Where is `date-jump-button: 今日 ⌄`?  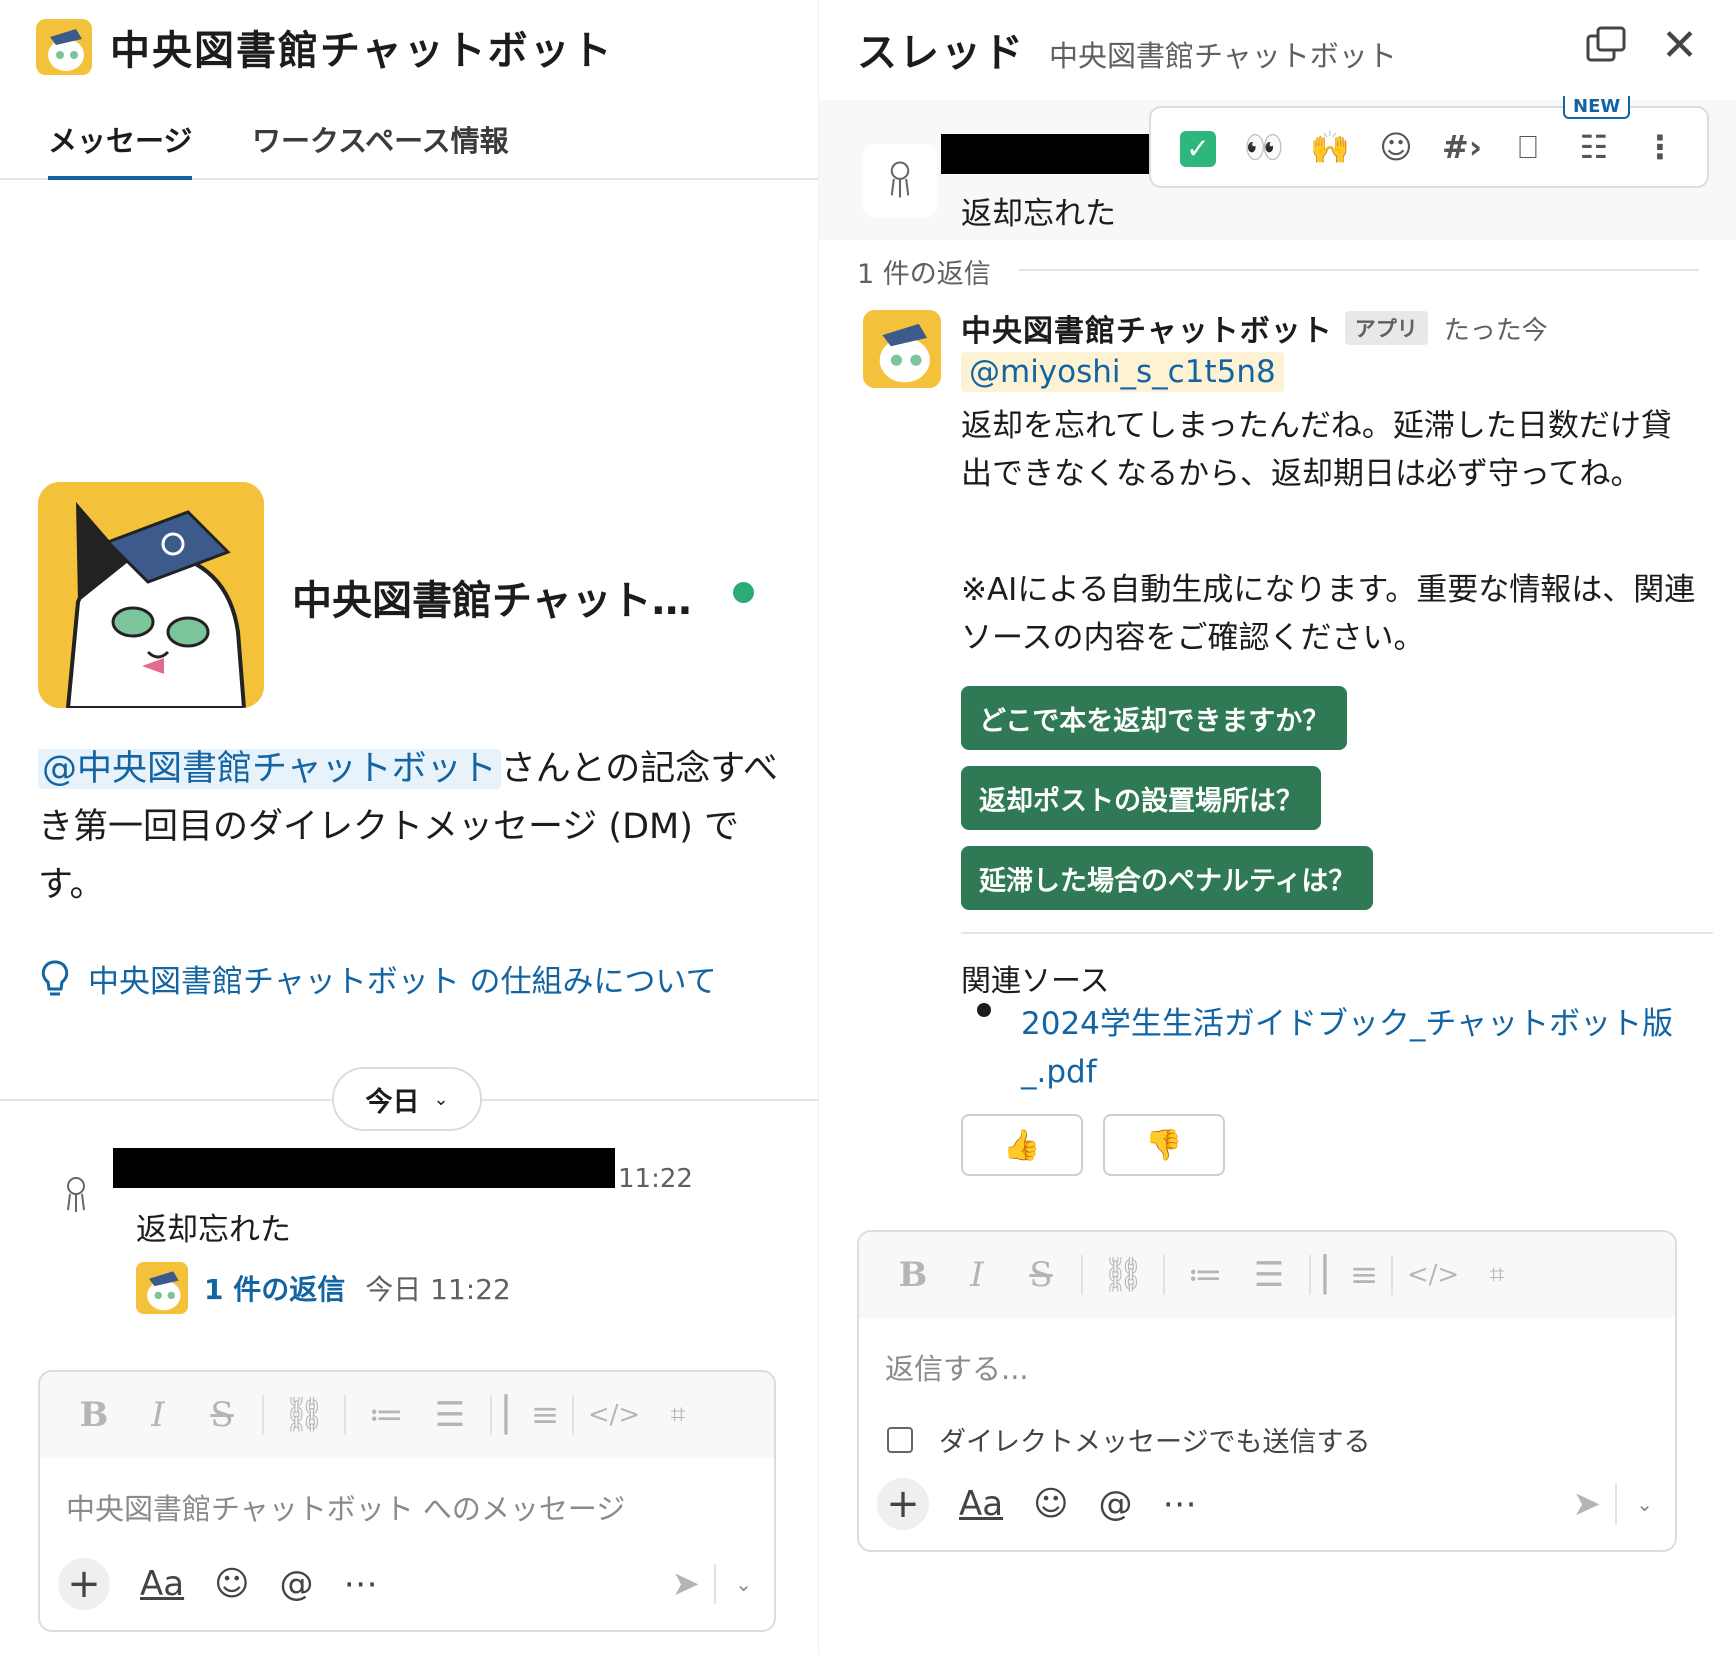 date-jump-button: 今日 ⌄ is located at coordinates (407, 1099).